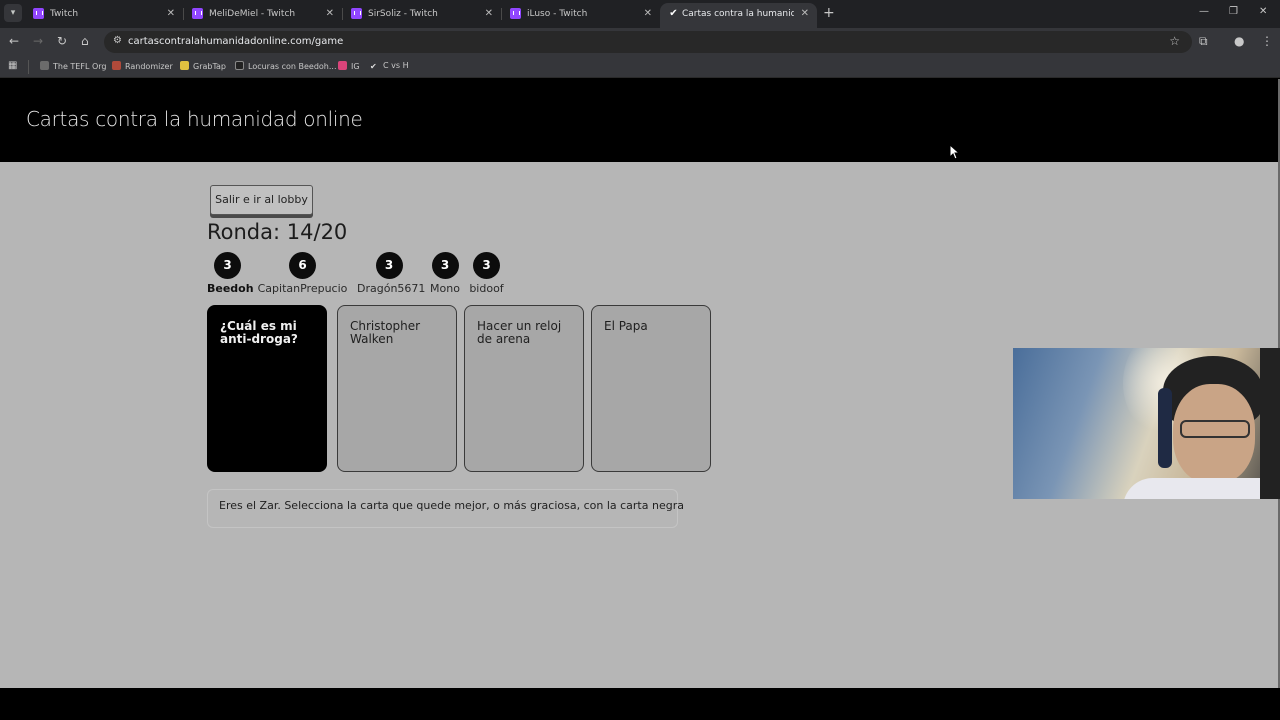 This screenshot has height=720, width=1280. What do you see at coordinates (116, 65) in the screenshot?
I see `randomizer-icon` at bounding box center [116, 65].